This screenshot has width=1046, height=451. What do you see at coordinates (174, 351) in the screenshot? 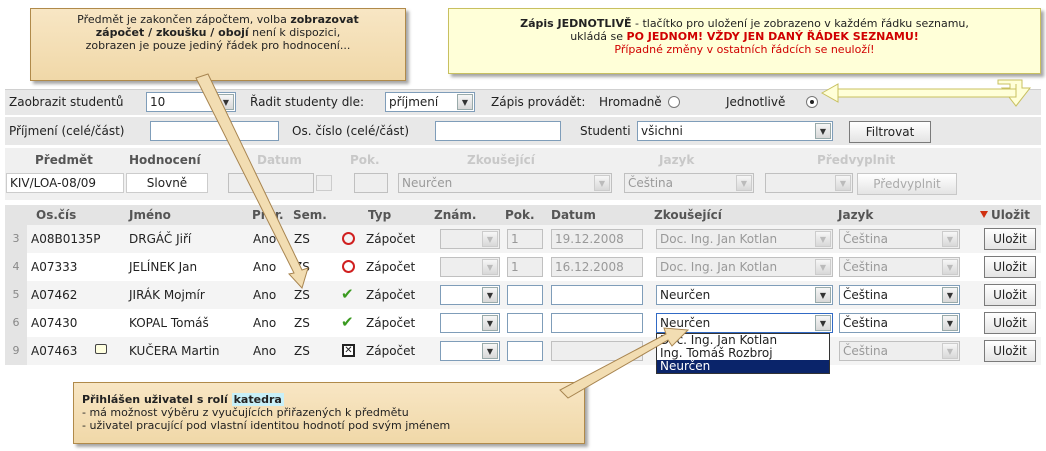
I see `student-name: KUČERA Martin` at bounding box center [174, 351].